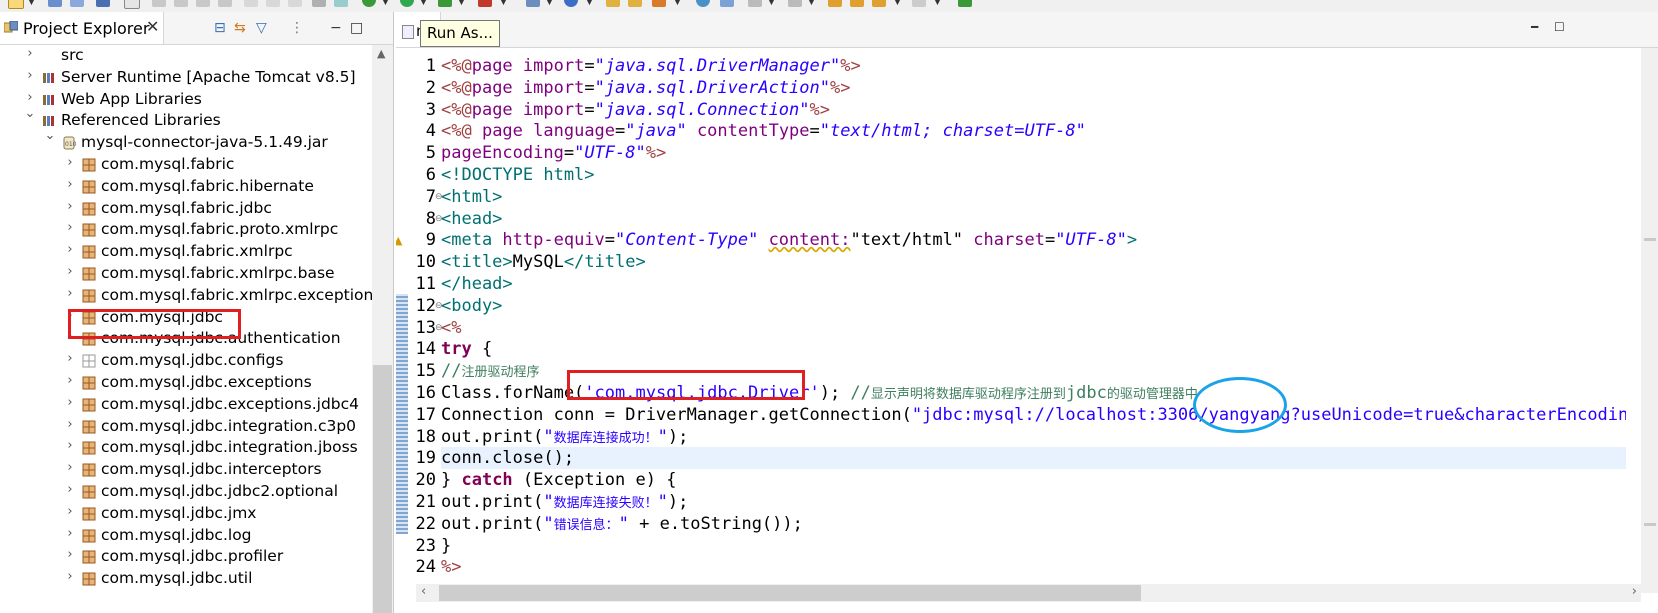 The height and width of the screenshot is (613, 1658). Describe the element at coordinates (186, 251) in the screenshot. I see `tree-item: › com.mysql.fabric.xmlrpc` at that location.